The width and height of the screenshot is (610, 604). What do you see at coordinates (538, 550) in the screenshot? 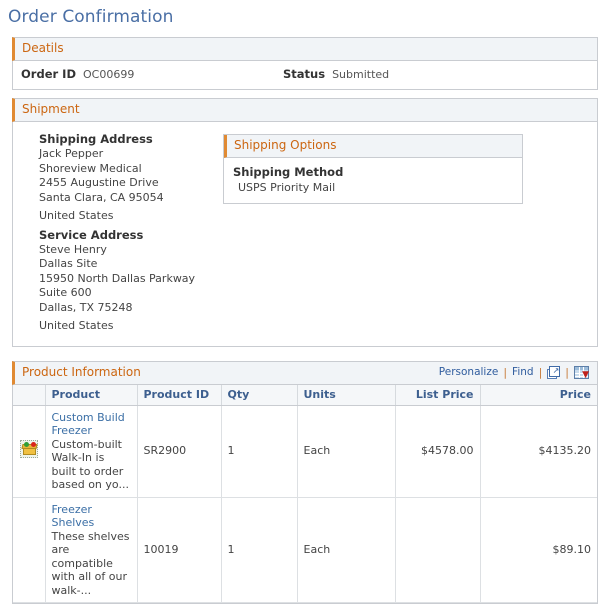
I see `price-cell: $89.10` at bounding box center [538, 550].